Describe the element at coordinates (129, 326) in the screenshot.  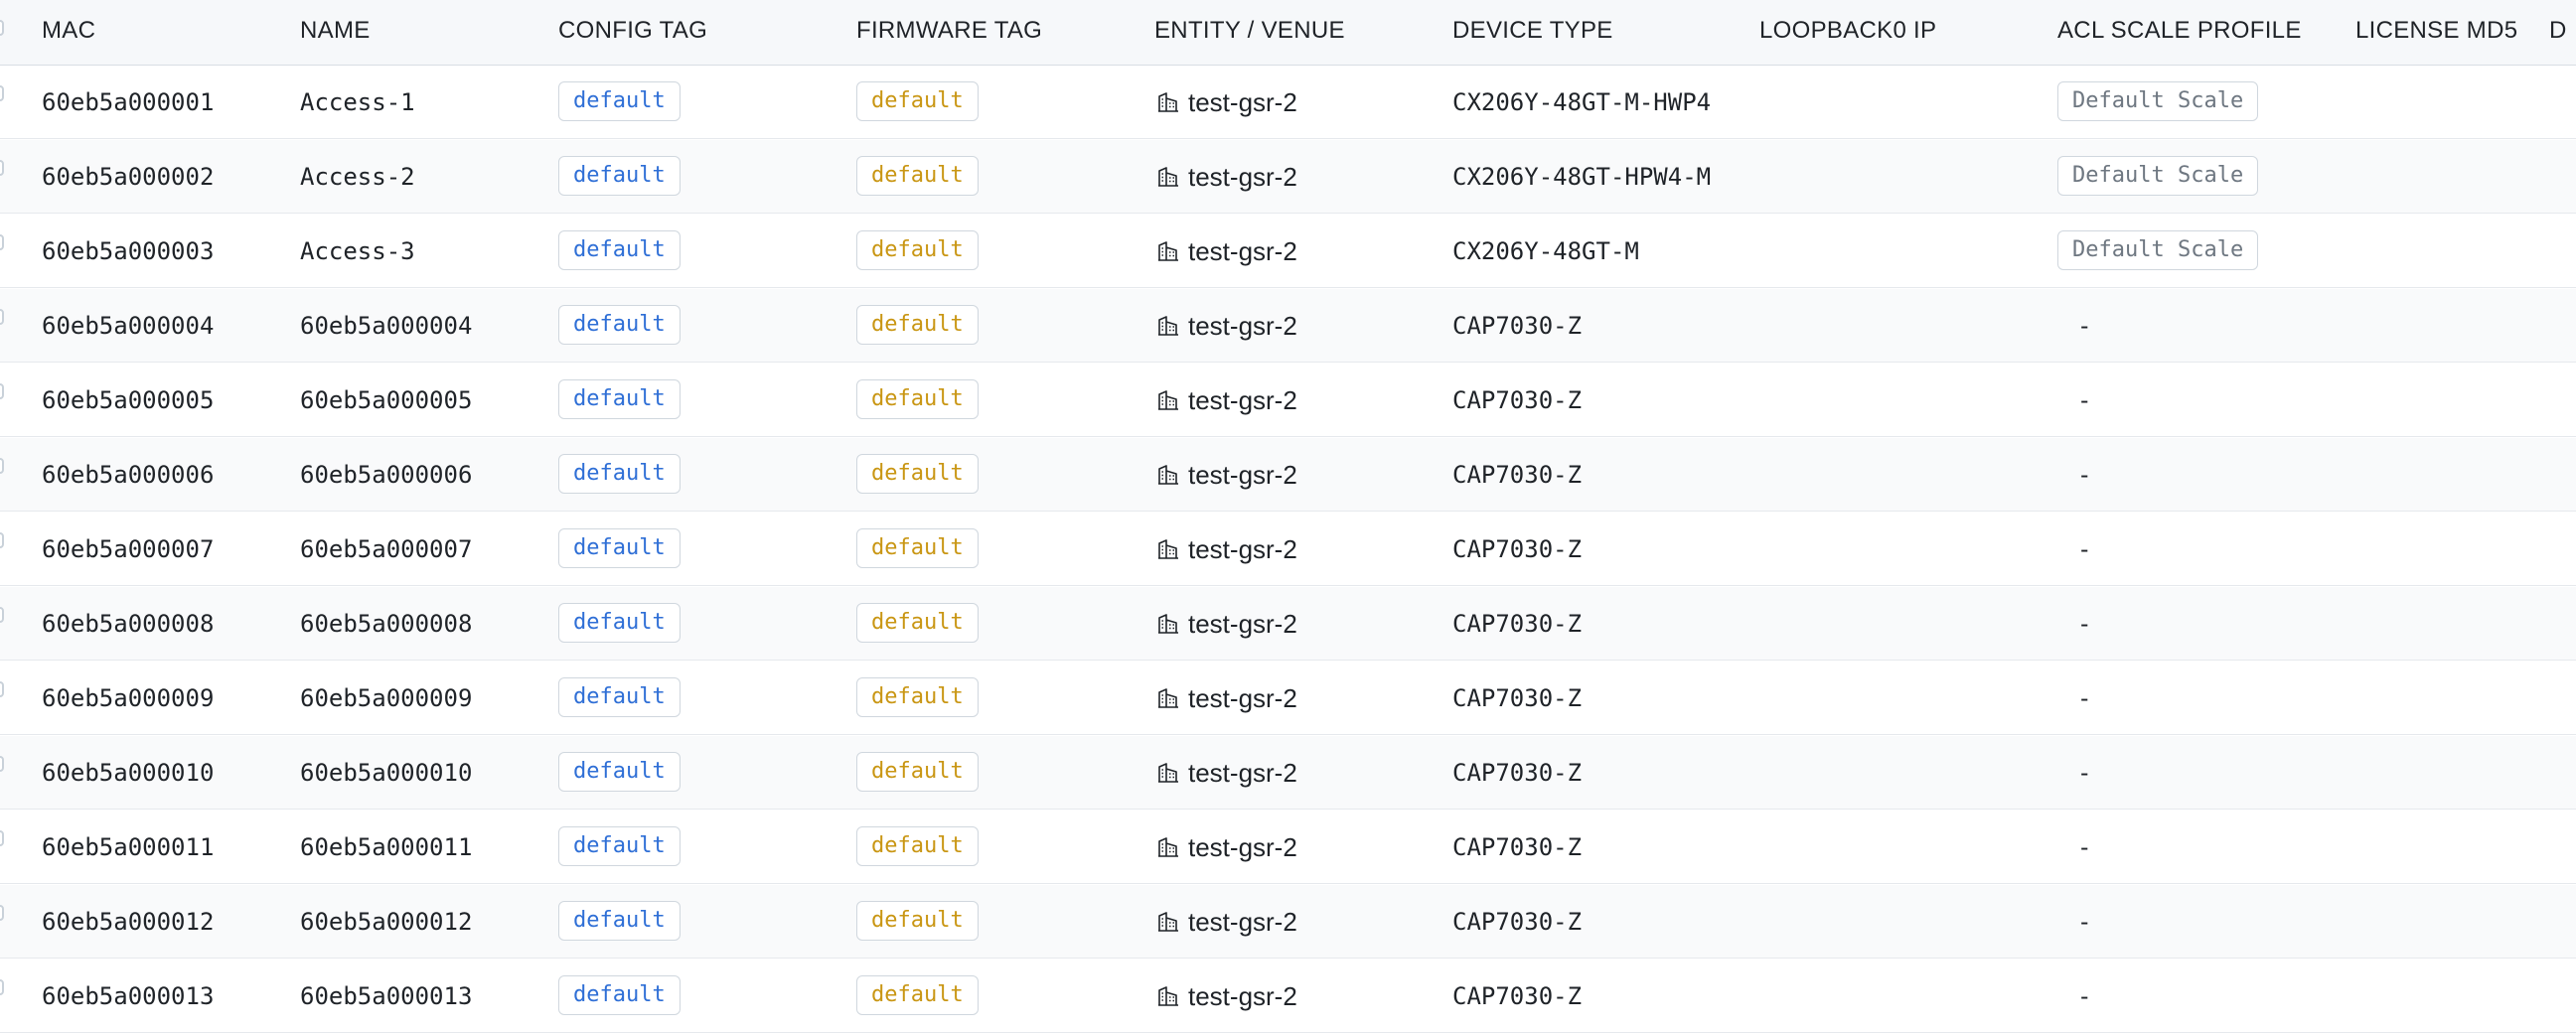
I see `mac-cell: 60eb5a000004` at that location.